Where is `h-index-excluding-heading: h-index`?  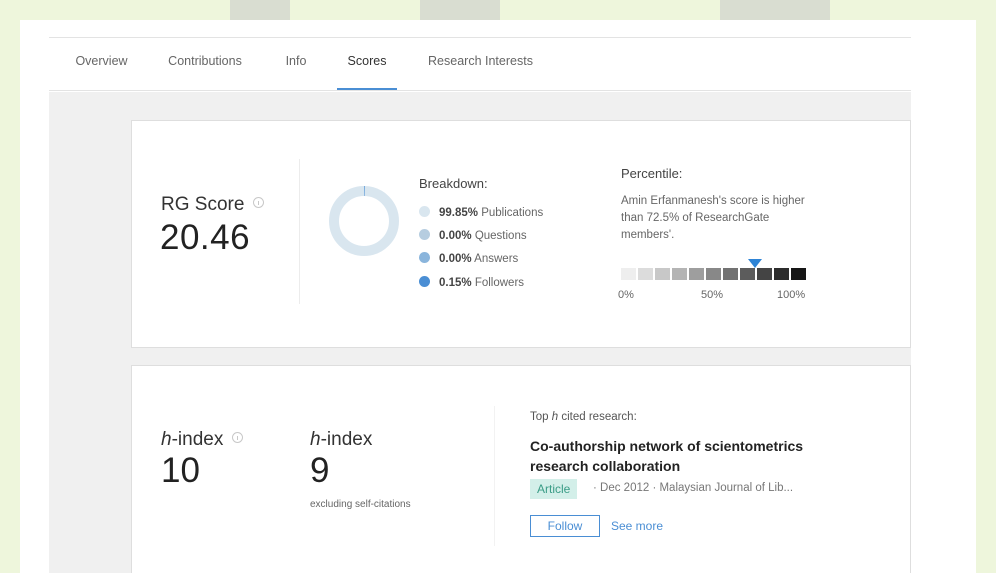
h-index-excluding-heading: h-index is located at coordinates (341, 440).